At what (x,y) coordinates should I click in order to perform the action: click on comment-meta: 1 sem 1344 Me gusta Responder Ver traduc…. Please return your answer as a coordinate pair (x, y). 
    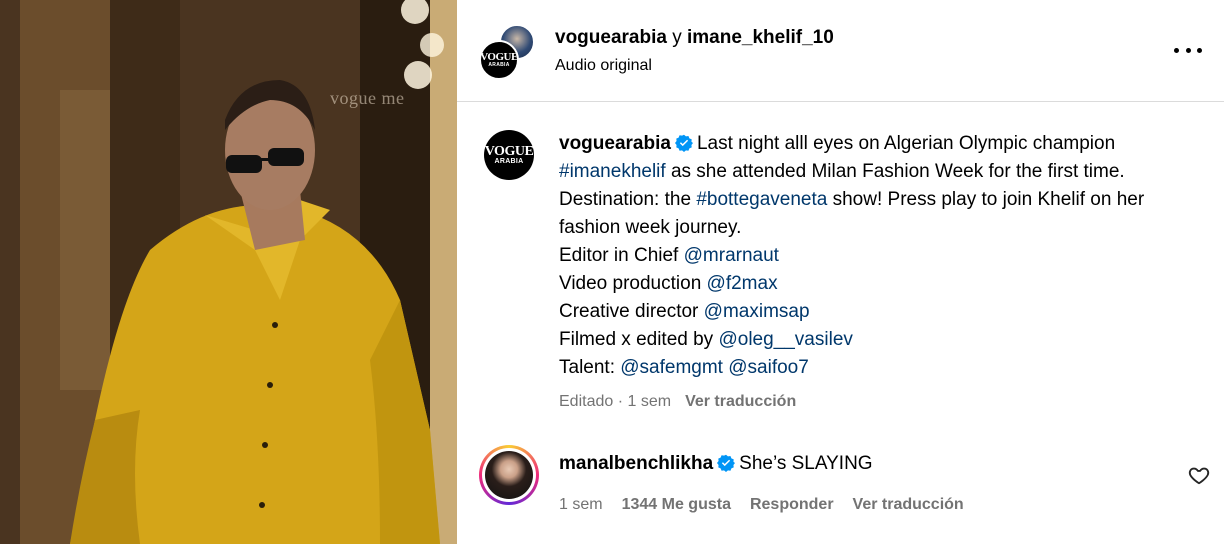
    Looking at the image, I should click on (771, 505).